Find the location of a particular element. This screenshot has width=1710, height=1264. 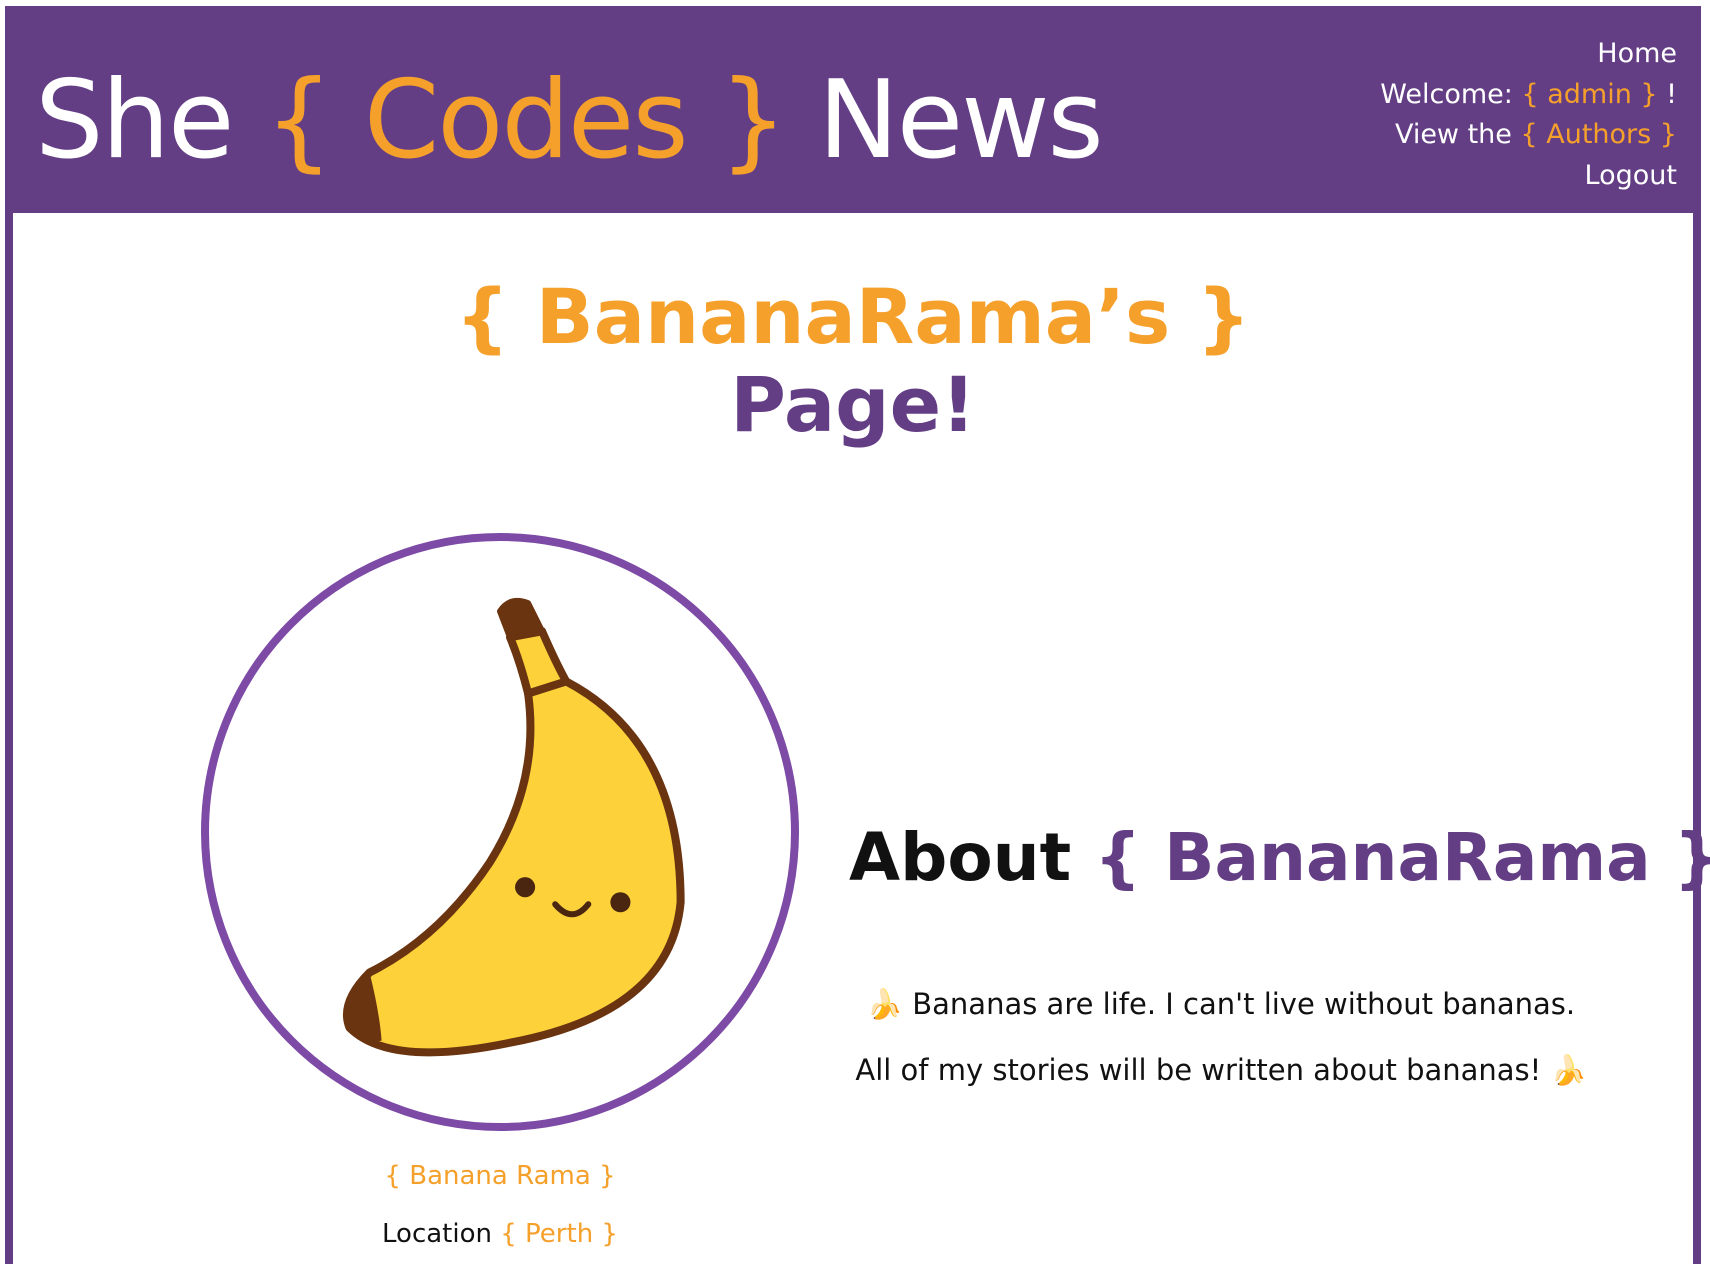

authors-line: View the { Authors } is located at coordinates (1528, 135).